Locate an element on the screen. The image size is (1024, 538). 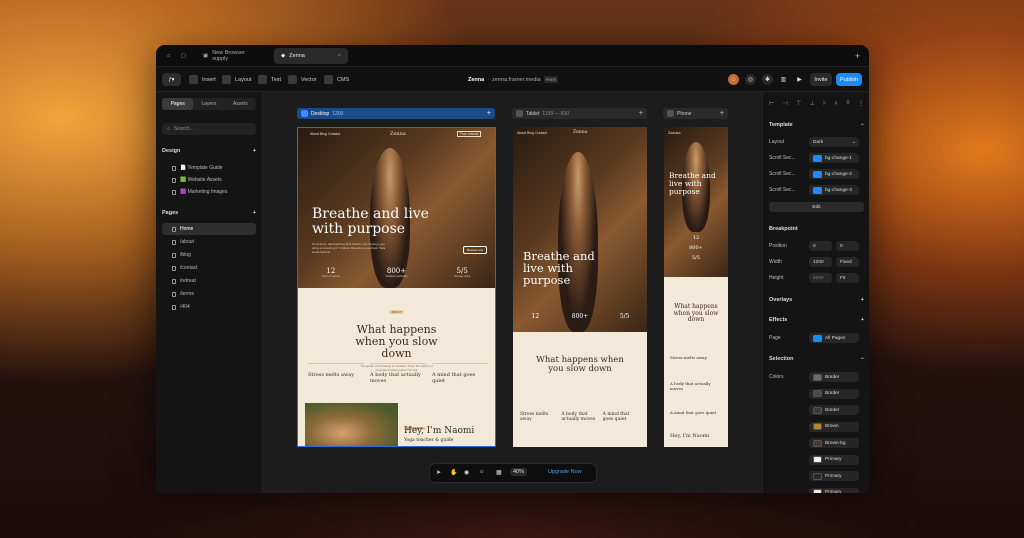
zoom-select: 40% is located at coordinates (519, 472).